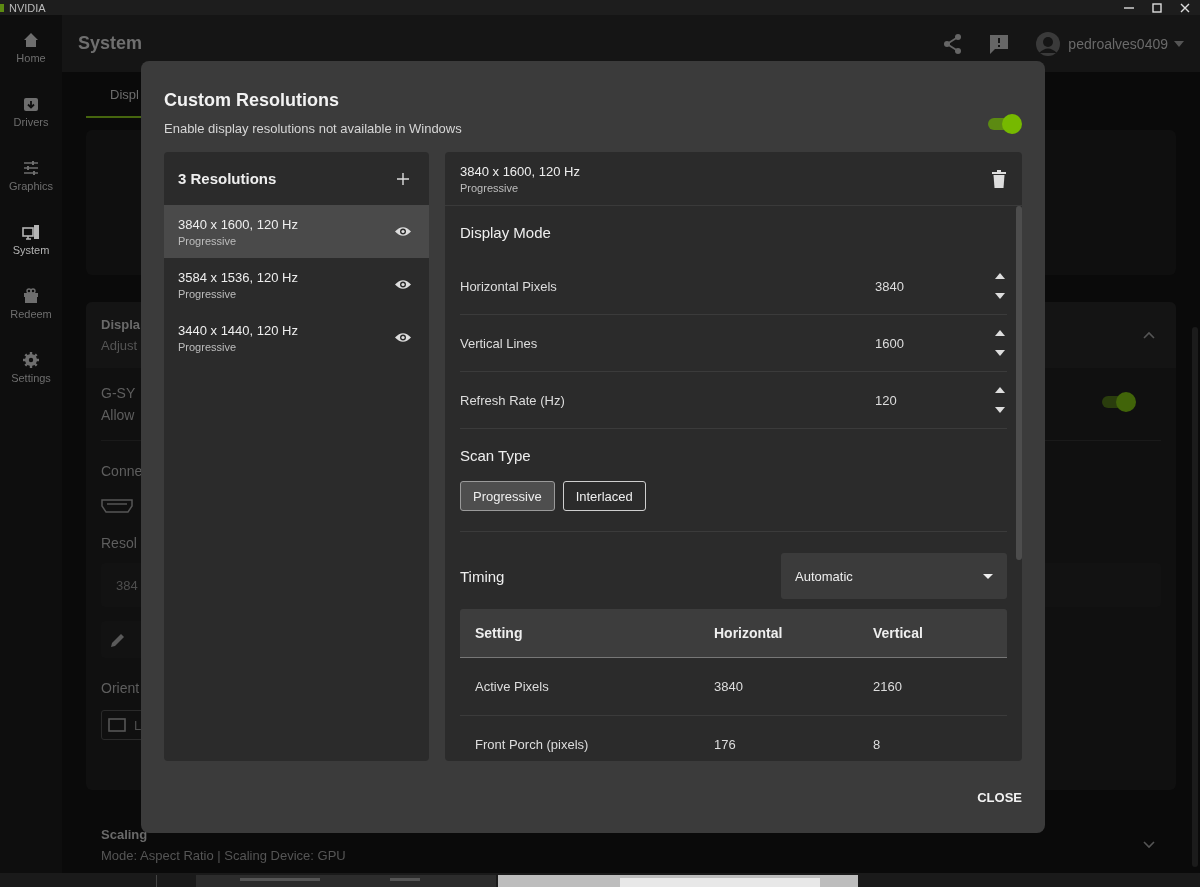 This screenshot has height=887, width=1200. I want to click on table-cell-text: Front Porch (pixels), so click(532, 744).